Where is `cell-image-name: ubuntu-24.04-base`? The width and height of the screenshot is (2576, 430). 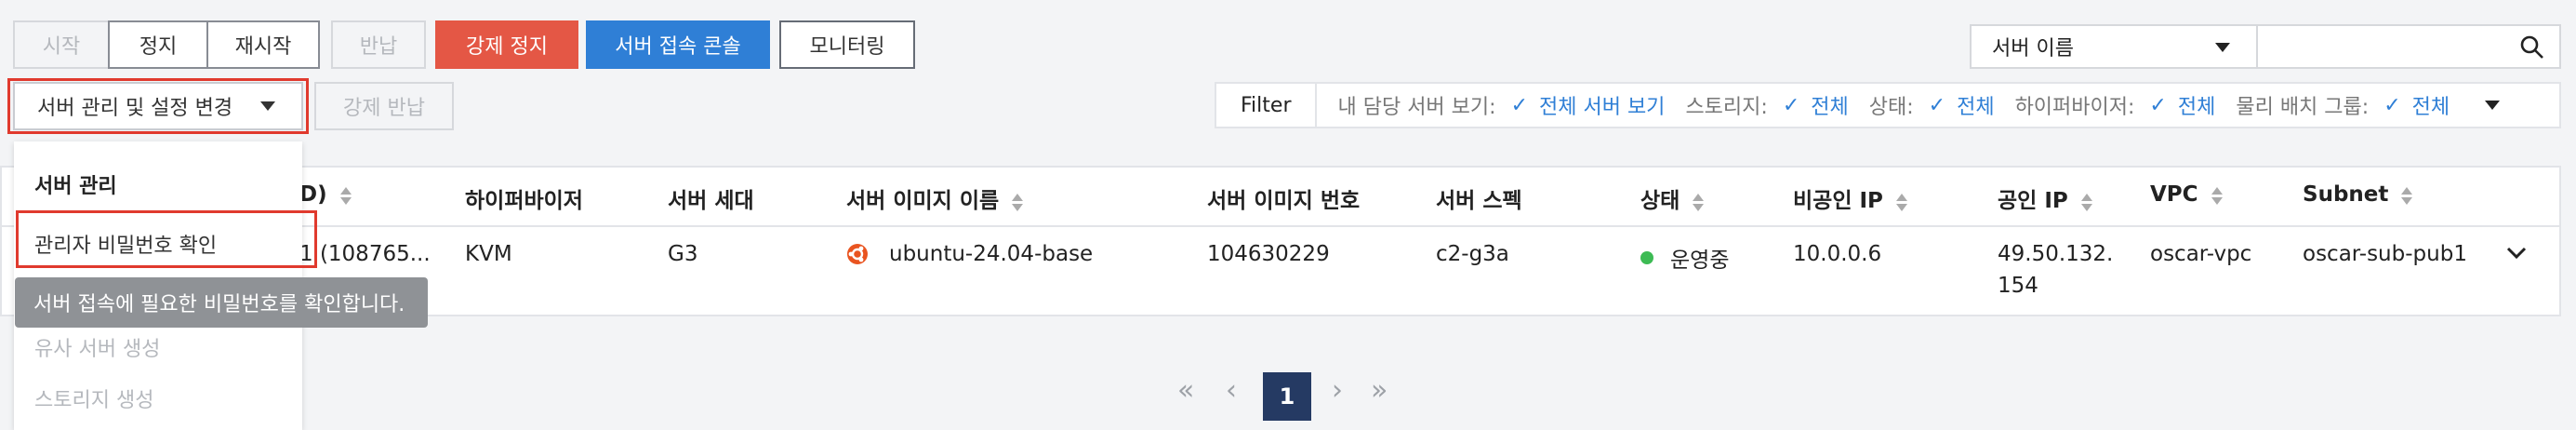 cell-image-name: ubuntu-24.04-base is located at coordinates (969, 254).